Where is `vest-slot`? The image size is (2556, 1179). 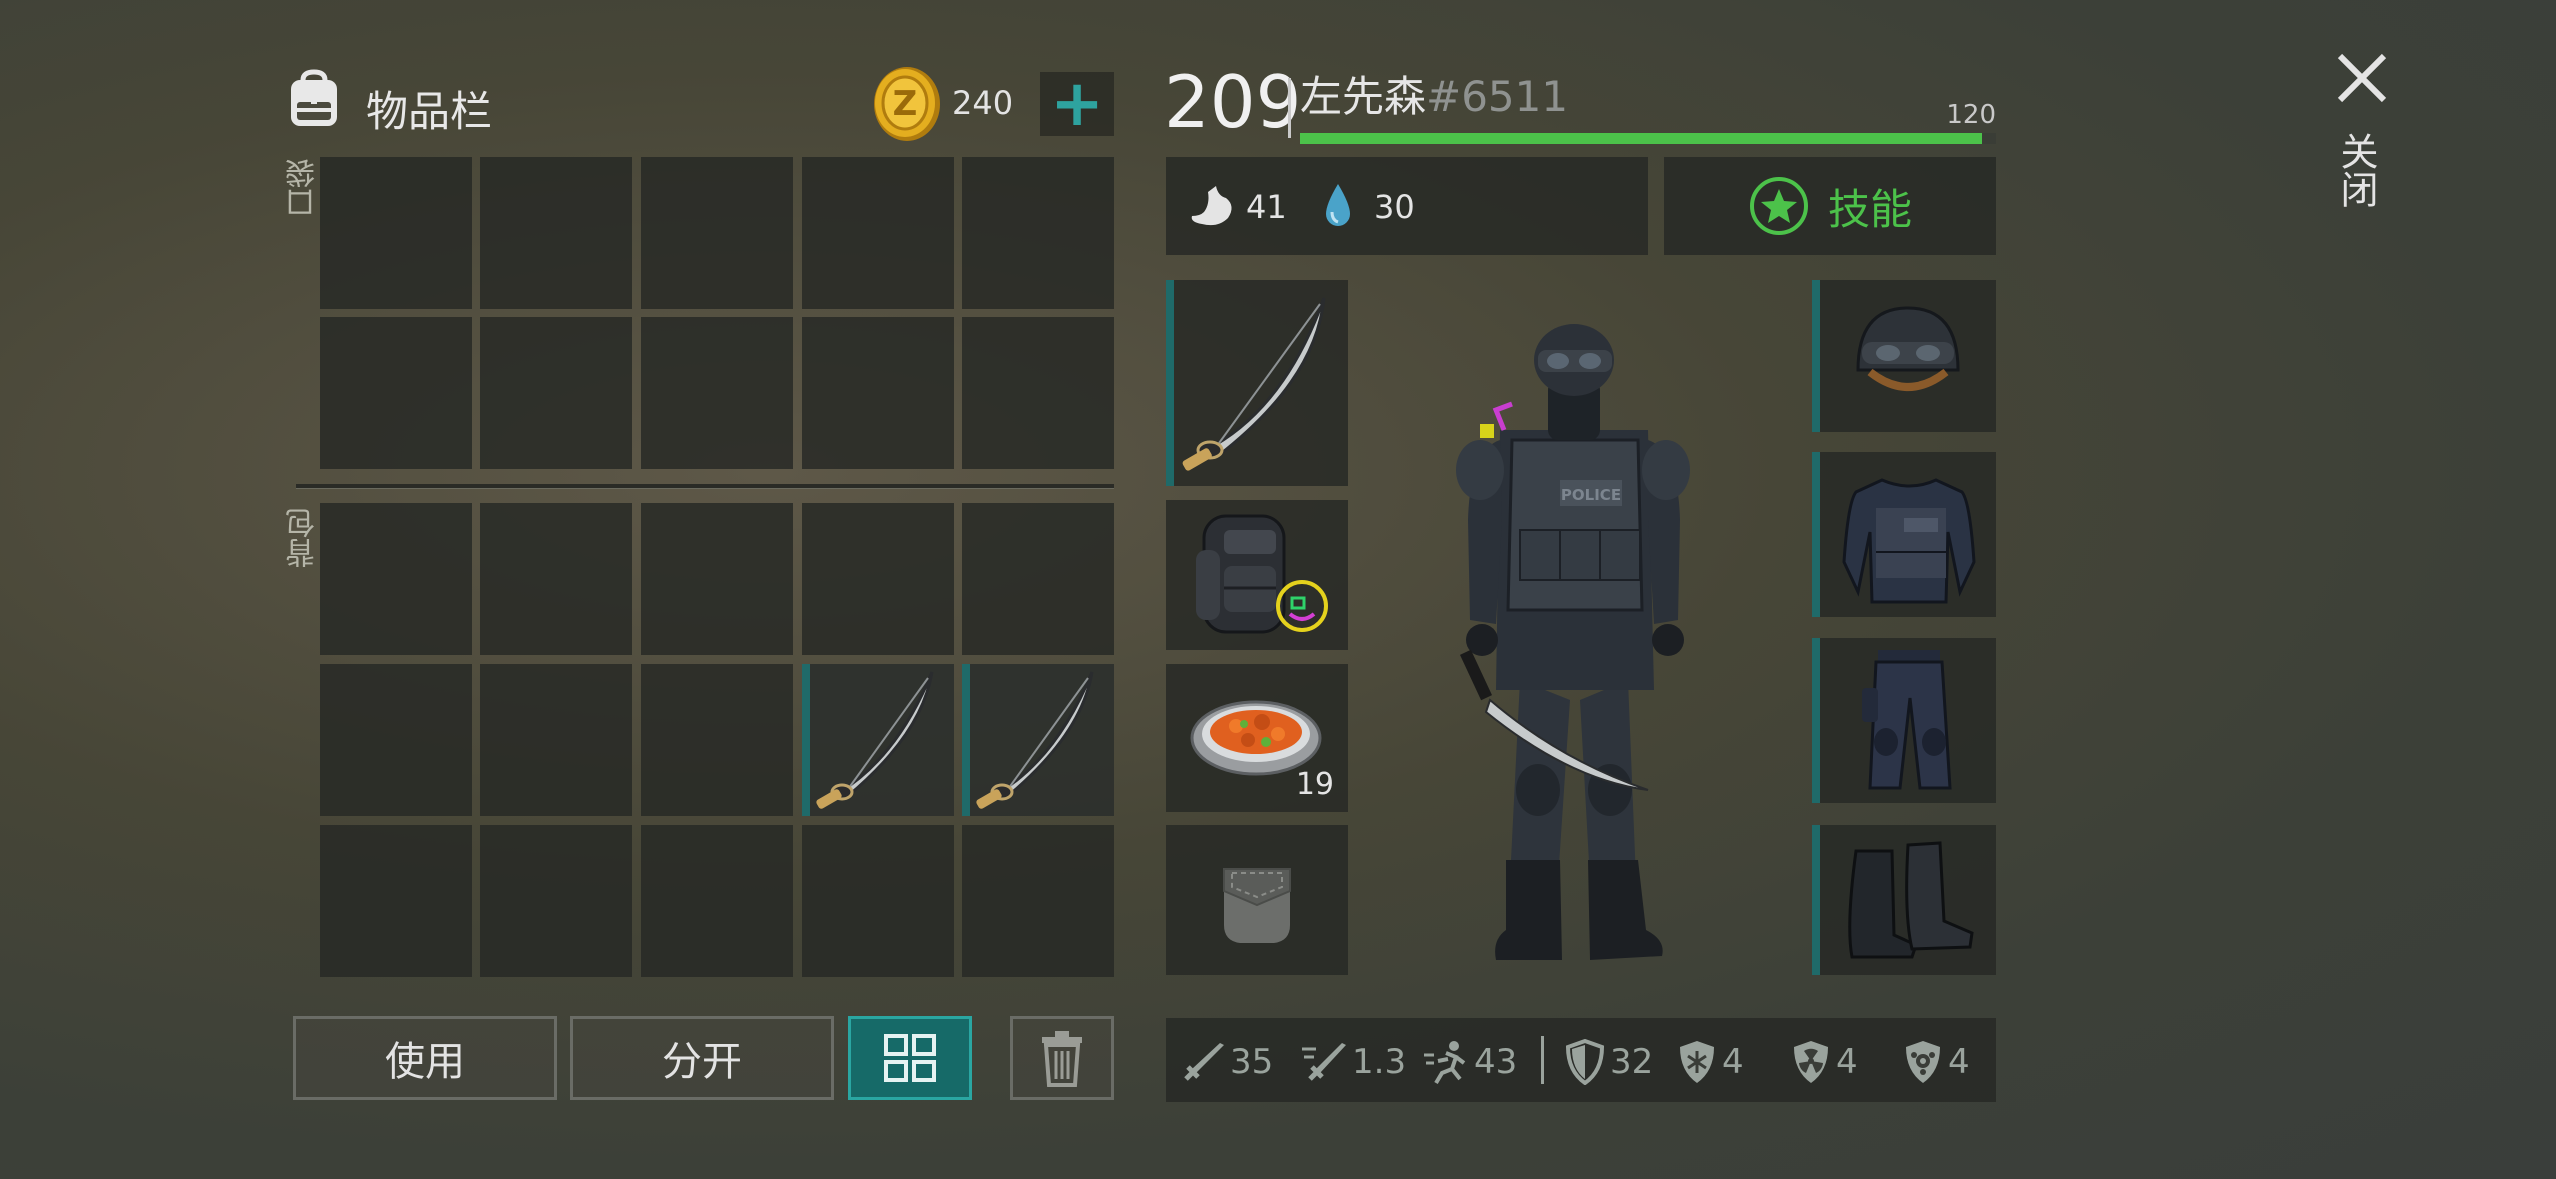 vest-slot is located at coordinates (1904, 534).